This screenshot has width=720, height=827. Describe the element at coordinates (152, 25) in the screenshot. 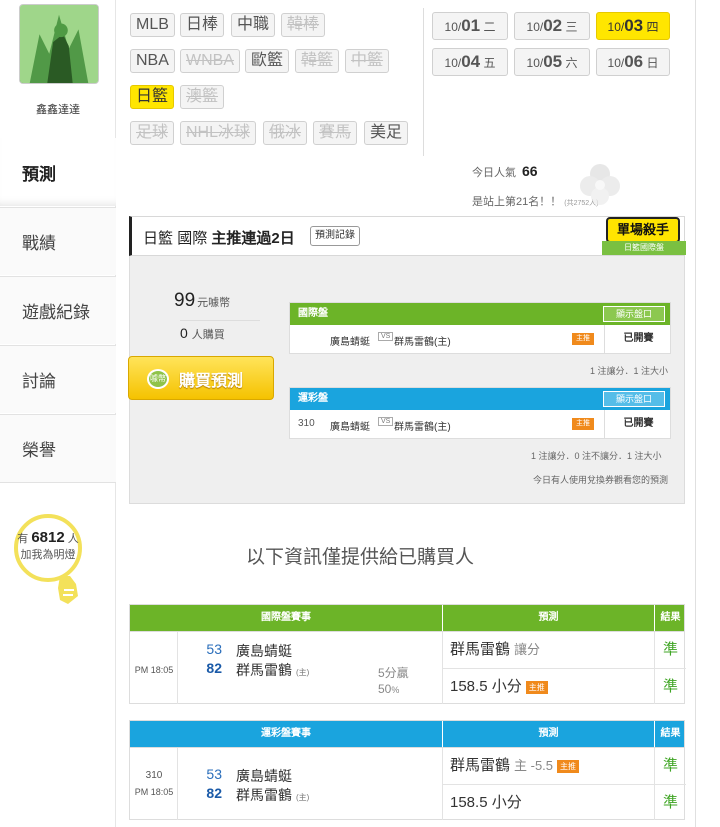

I see `league-mlb: MLB` at that location.